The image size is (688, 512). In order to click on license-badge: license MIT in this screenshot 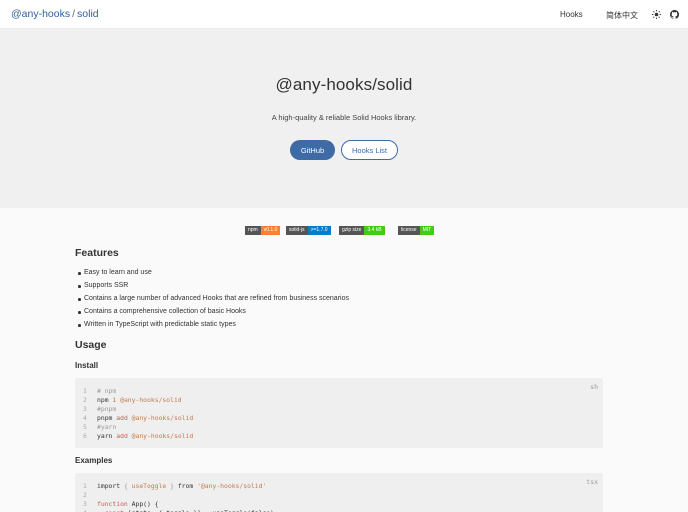, I will do `click(416, 230)`.